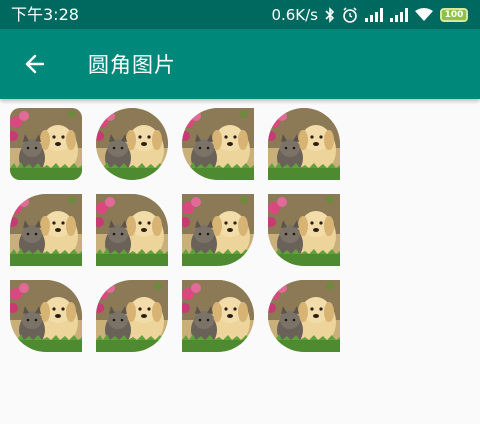  I want to click on page-title: 圆角图片, so click(132, 65).